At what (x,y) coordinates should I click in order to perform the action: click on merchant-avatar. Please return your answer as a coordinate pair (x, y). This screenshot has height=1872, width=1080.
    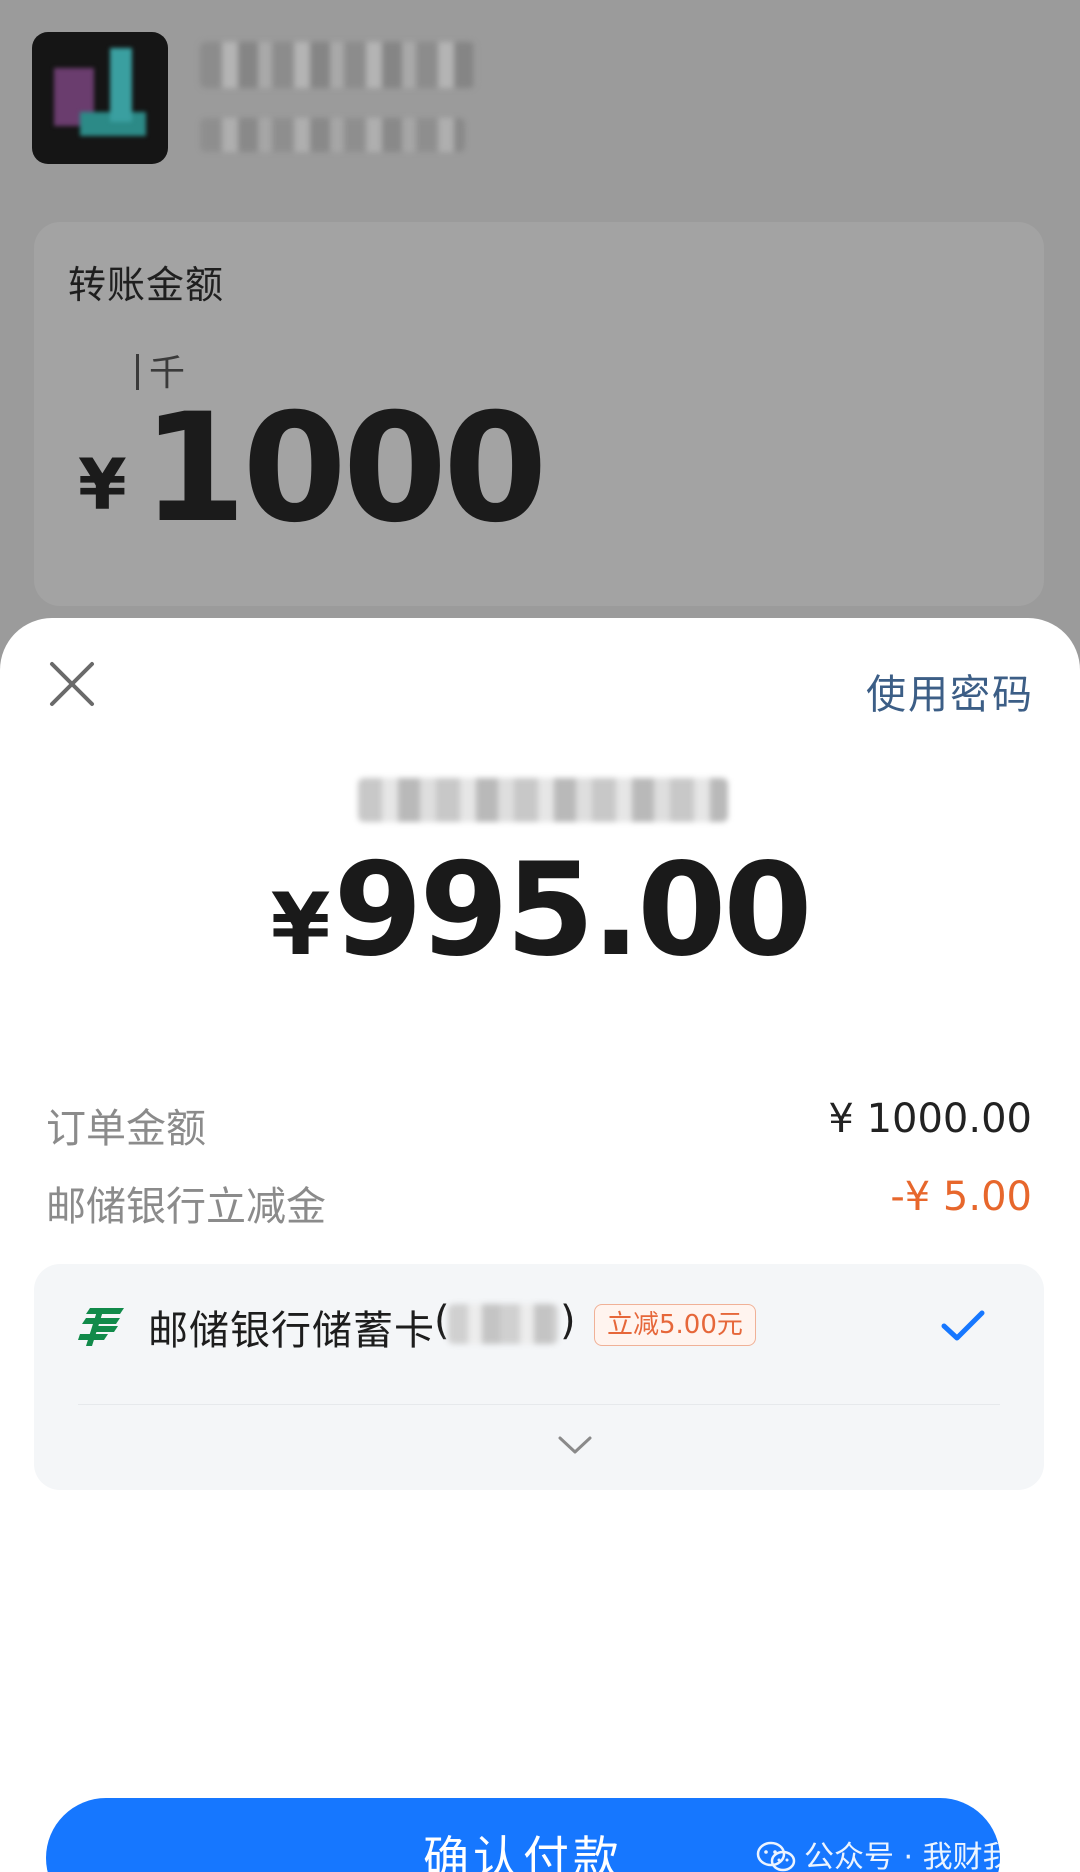
    Looking at the image, I should click on (100, 98).